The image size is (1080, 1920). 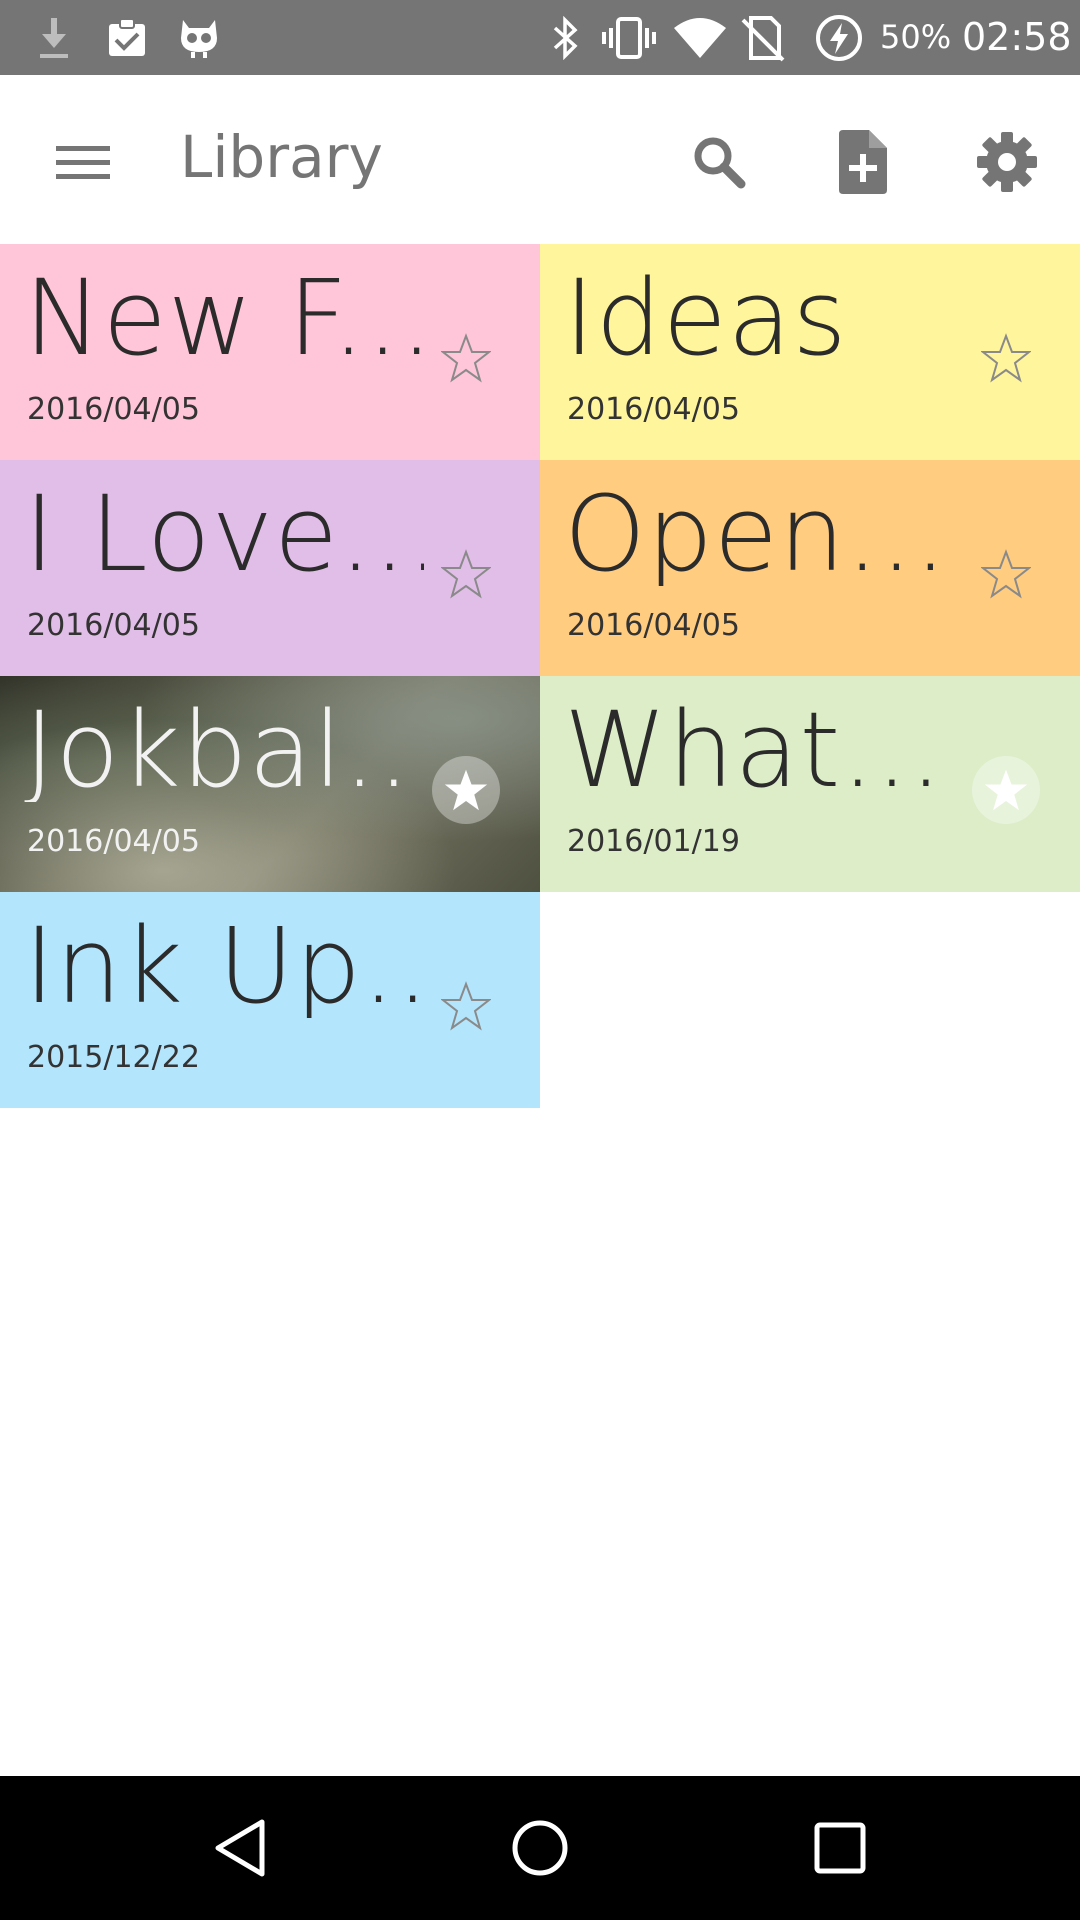 I want to click on clock: 02:58, so click(x=1017, y=37).